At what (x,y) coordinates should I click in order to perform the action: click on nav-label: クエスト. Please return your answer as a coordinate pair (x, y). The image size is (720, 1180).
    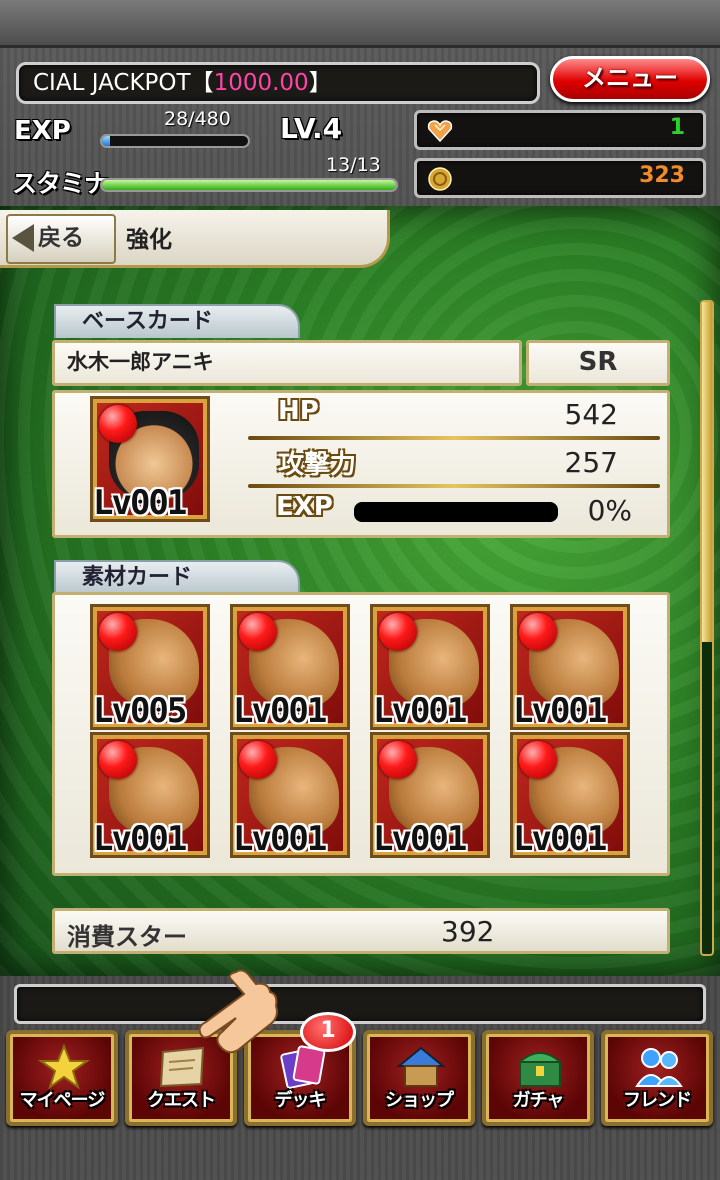
    Looking at the image, I should click on (181, 1100).